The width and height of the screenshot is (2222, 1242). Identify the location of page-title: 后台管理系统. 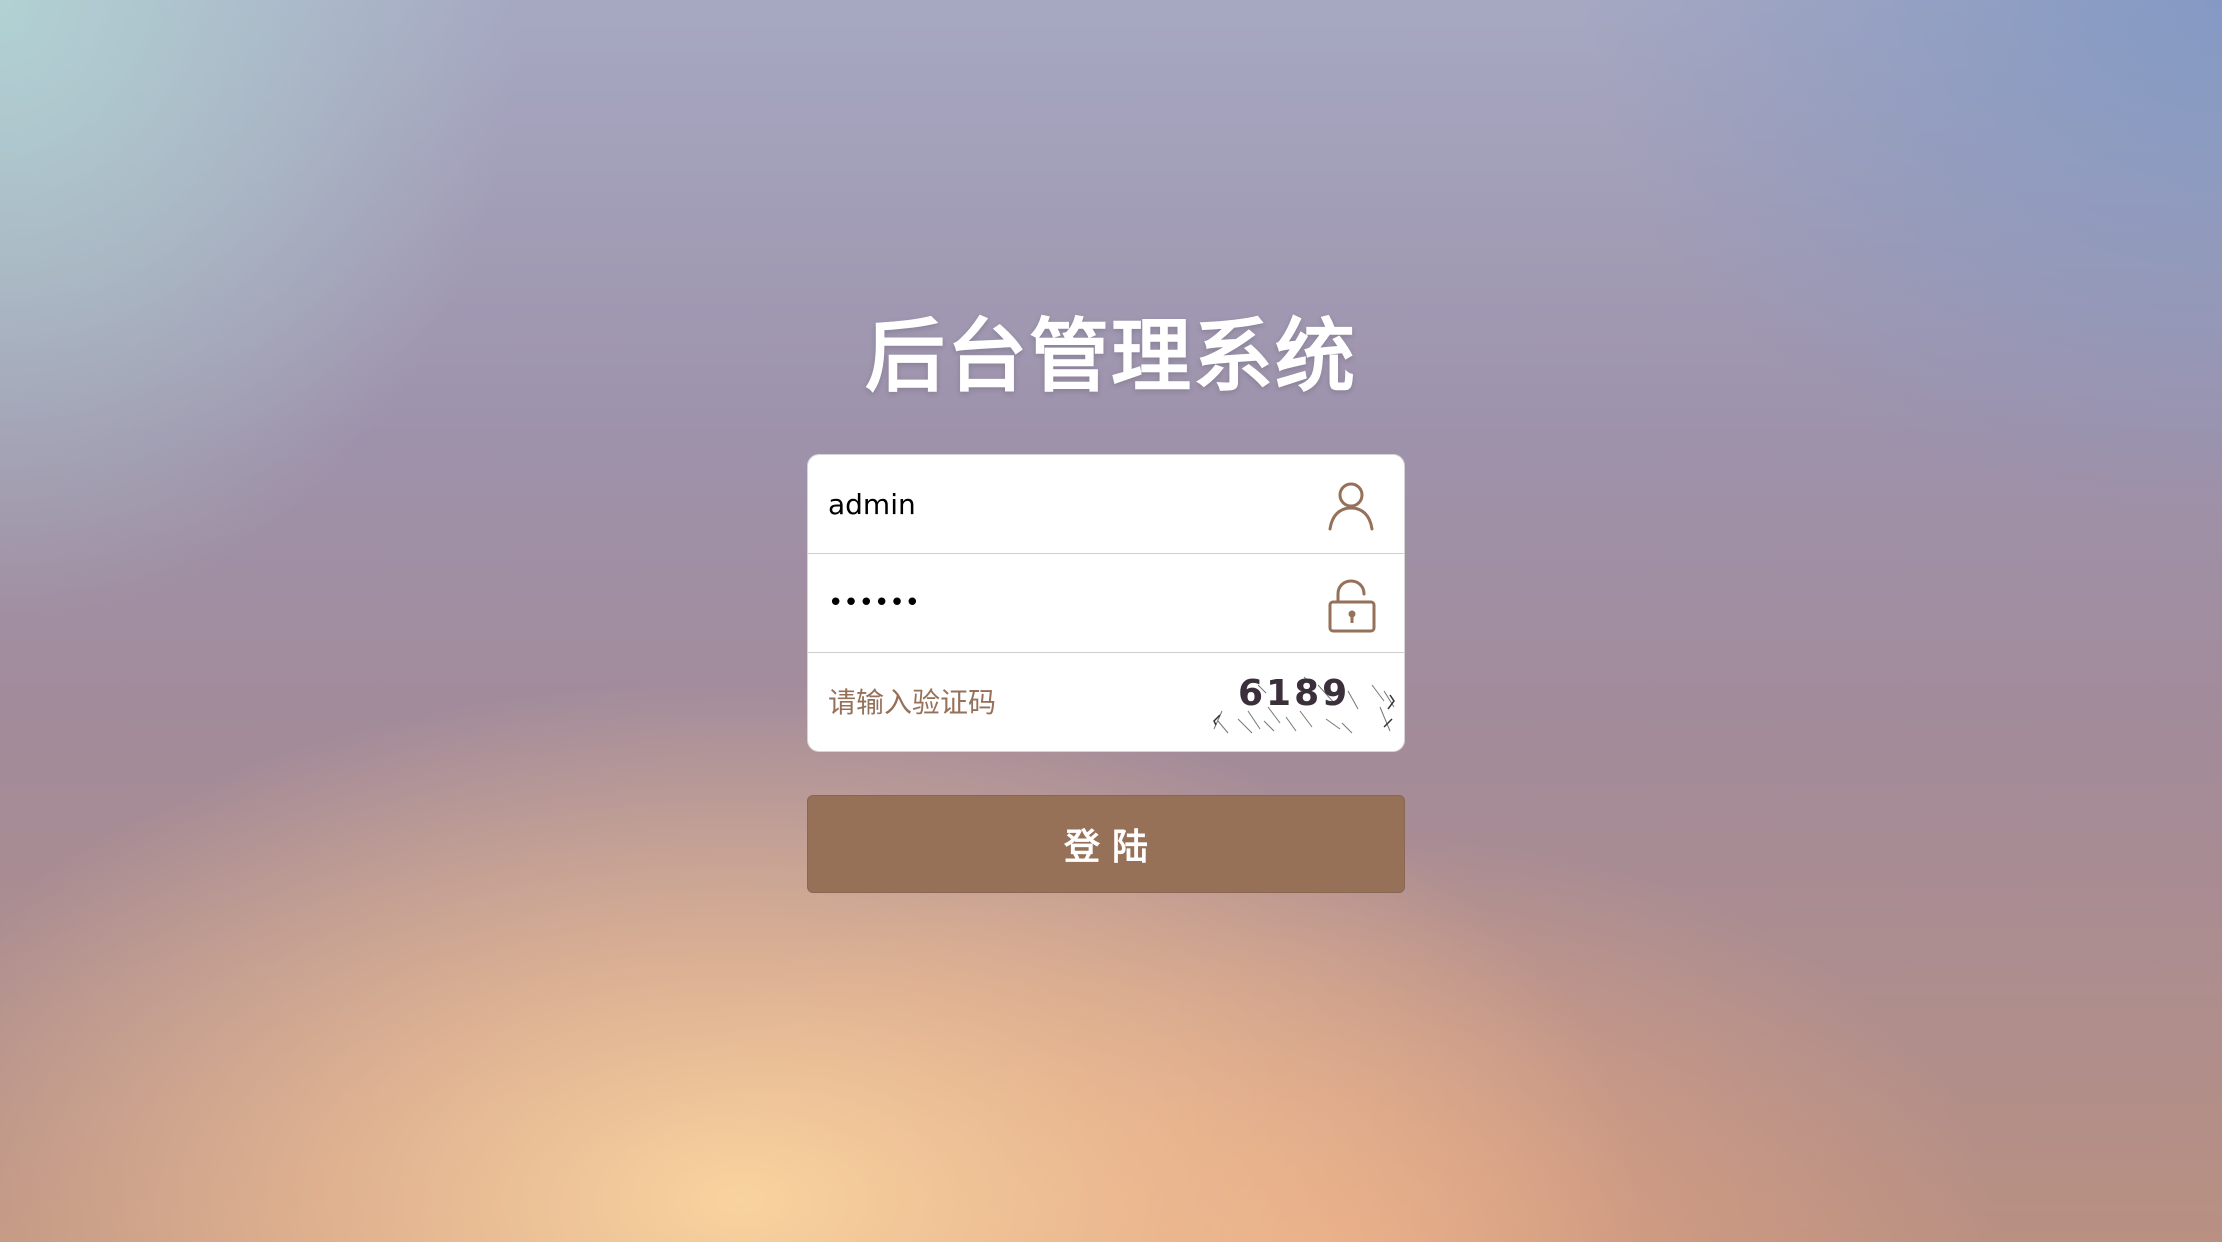
(1111, 356).